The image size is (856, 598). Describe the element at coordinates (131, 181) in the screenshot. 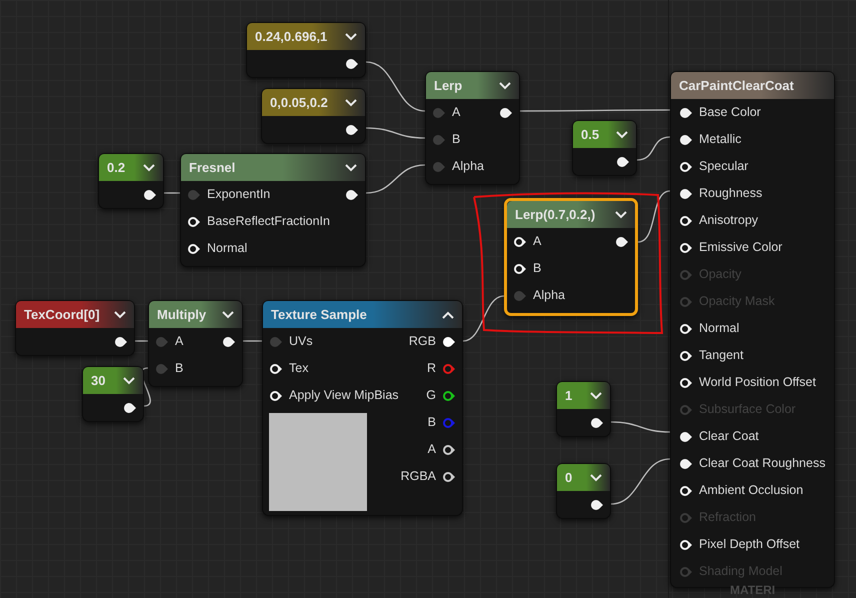

I see `constant-node: 0.2` at that location.